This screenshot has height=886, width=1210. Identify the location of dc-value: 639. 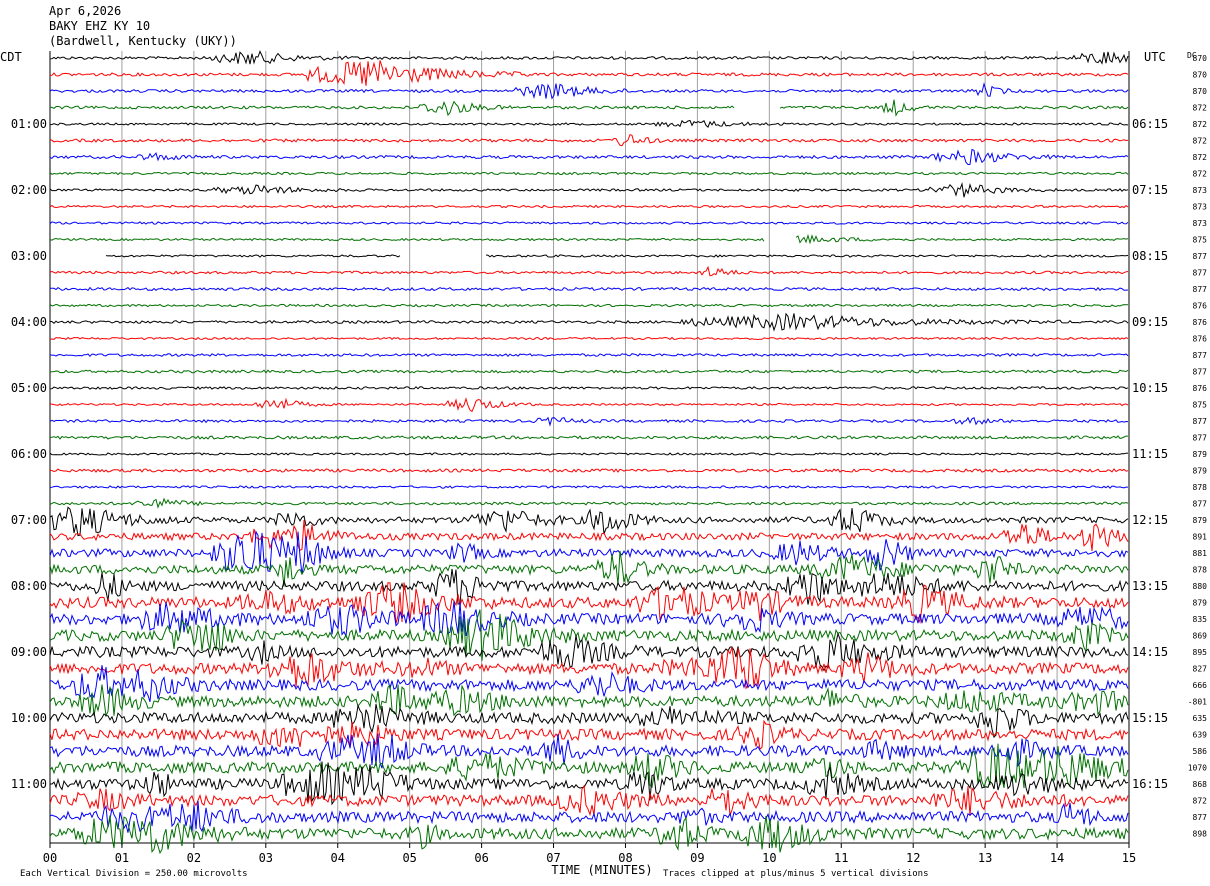
(1200, 735).